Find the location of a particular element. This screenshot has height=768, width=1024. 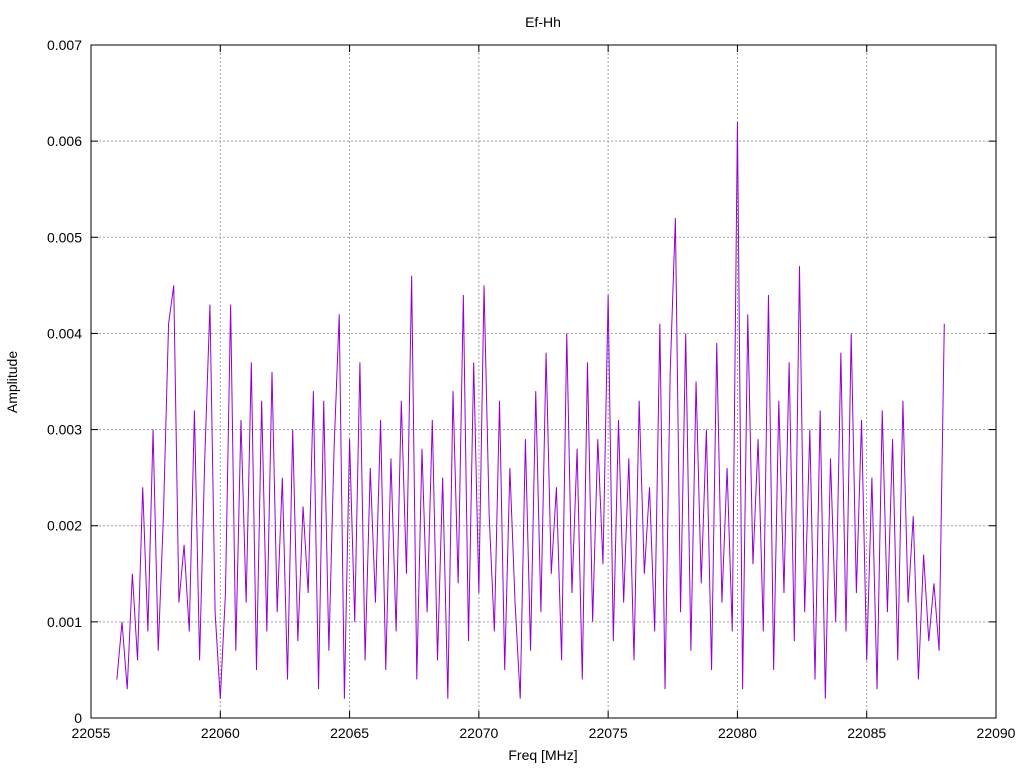

y-tick-label: 0.002 is located at coordinates (64, 526).